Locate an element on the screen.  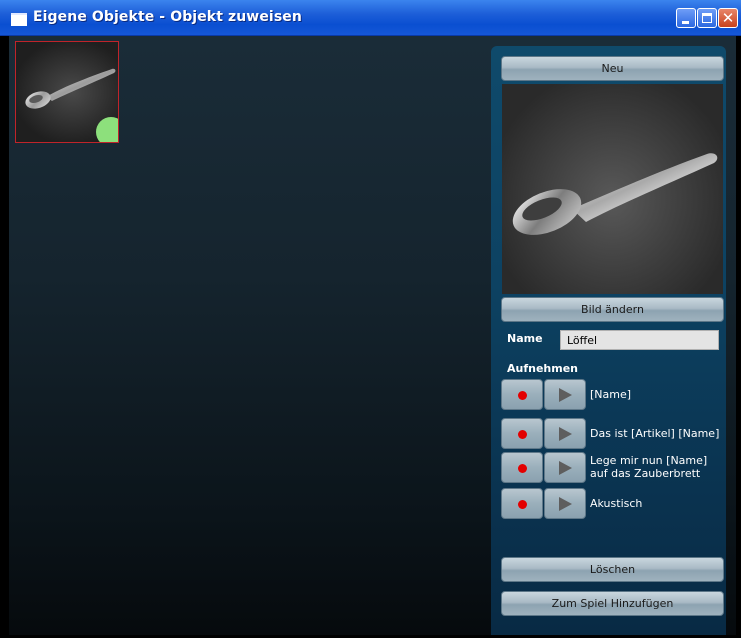
add-to-game-button: Zum Spiel Hinzufügen is located at coordinates (612, 603).